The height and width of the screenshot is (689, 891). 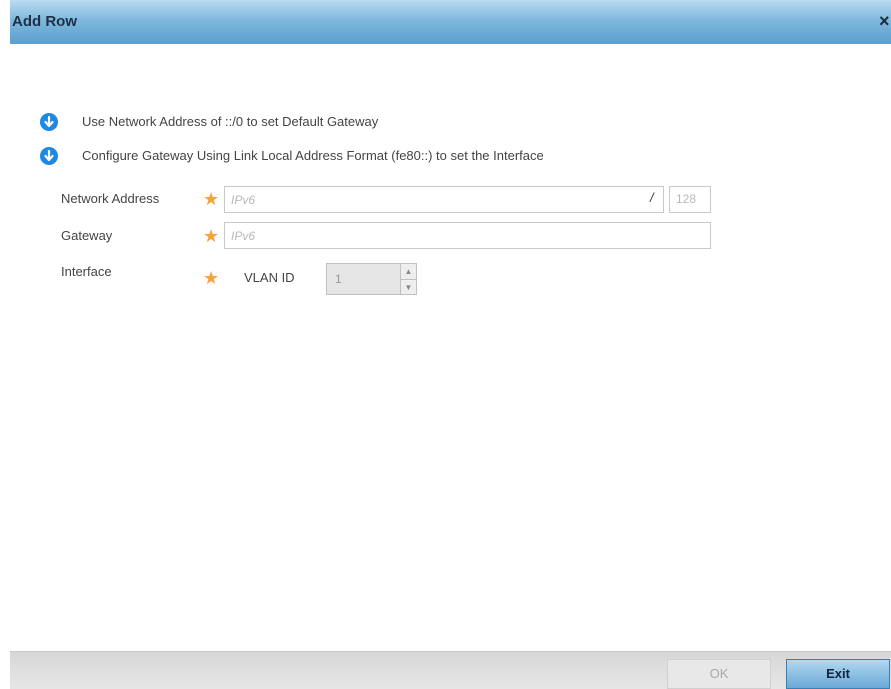 I want to click on dialog-title: Add Row, so click(x=44, y=21).